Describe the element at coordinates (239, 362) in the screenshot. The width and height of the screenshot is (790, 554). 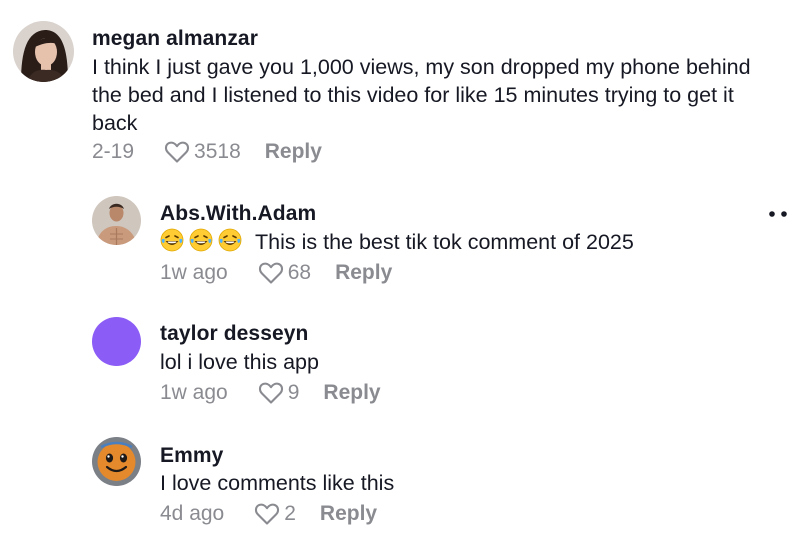
I see `reply-text: lol i love this app` at that location.